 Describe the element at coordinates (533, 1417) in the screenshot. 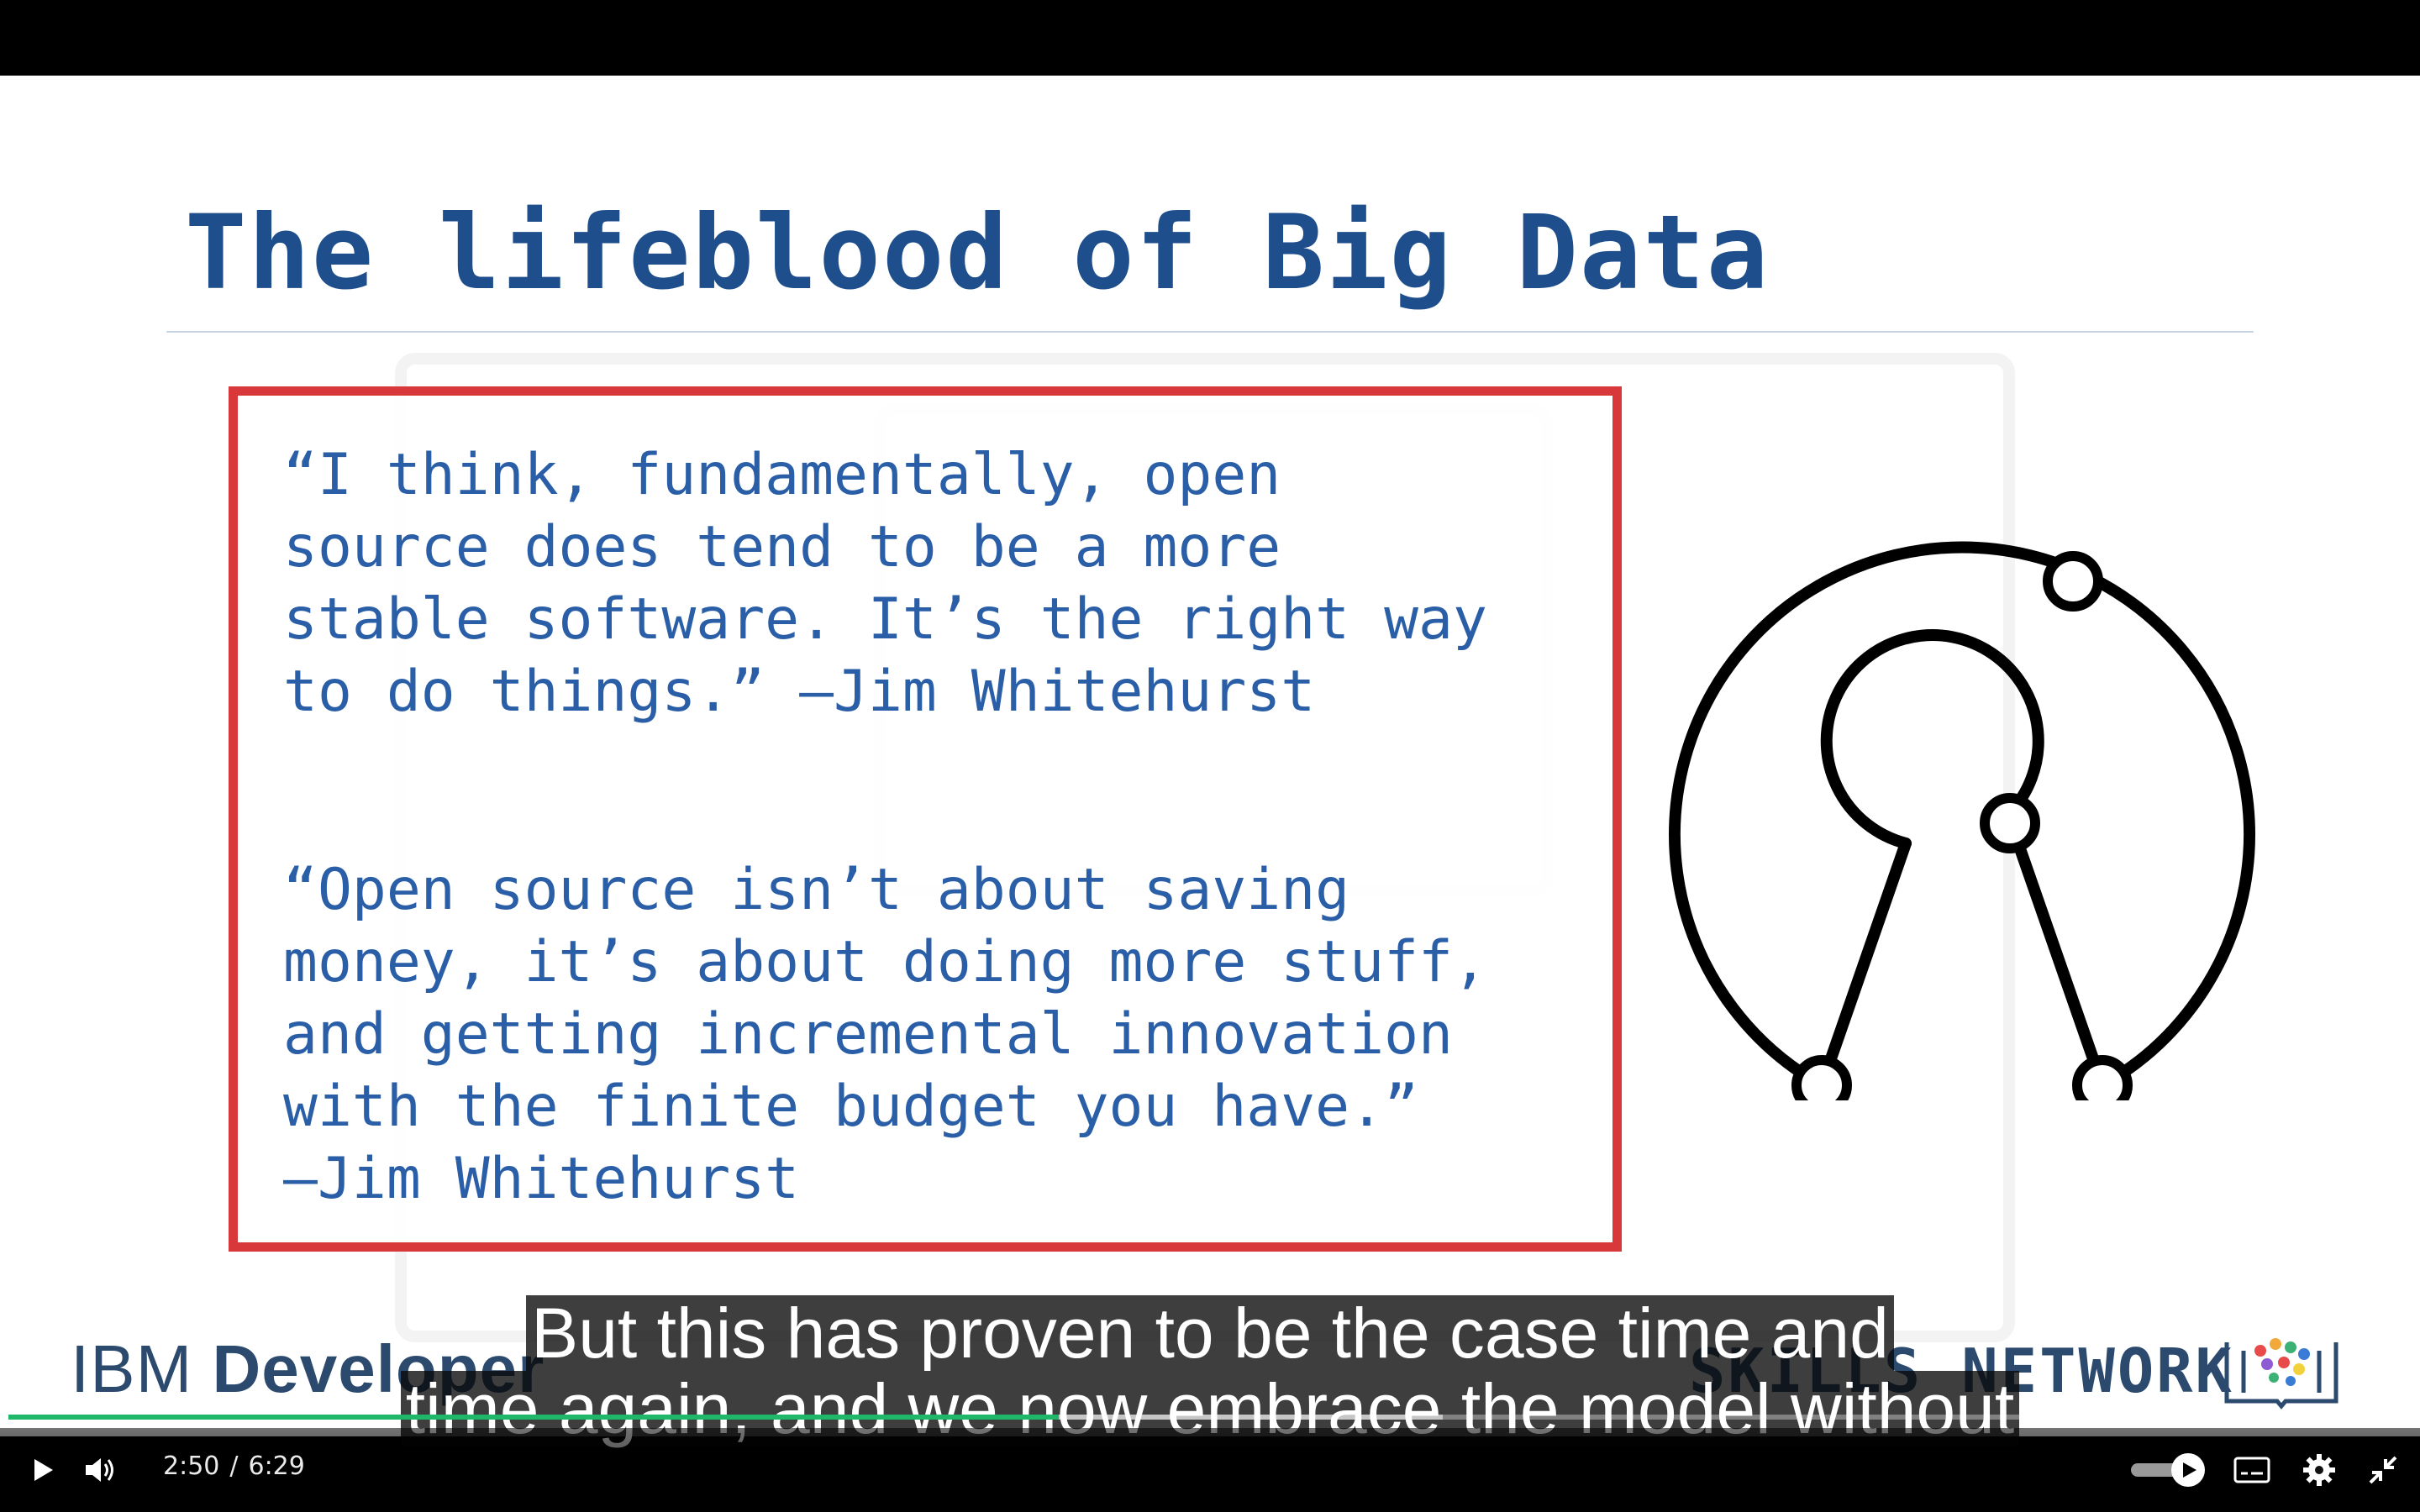

I see `progress-played` at that location.